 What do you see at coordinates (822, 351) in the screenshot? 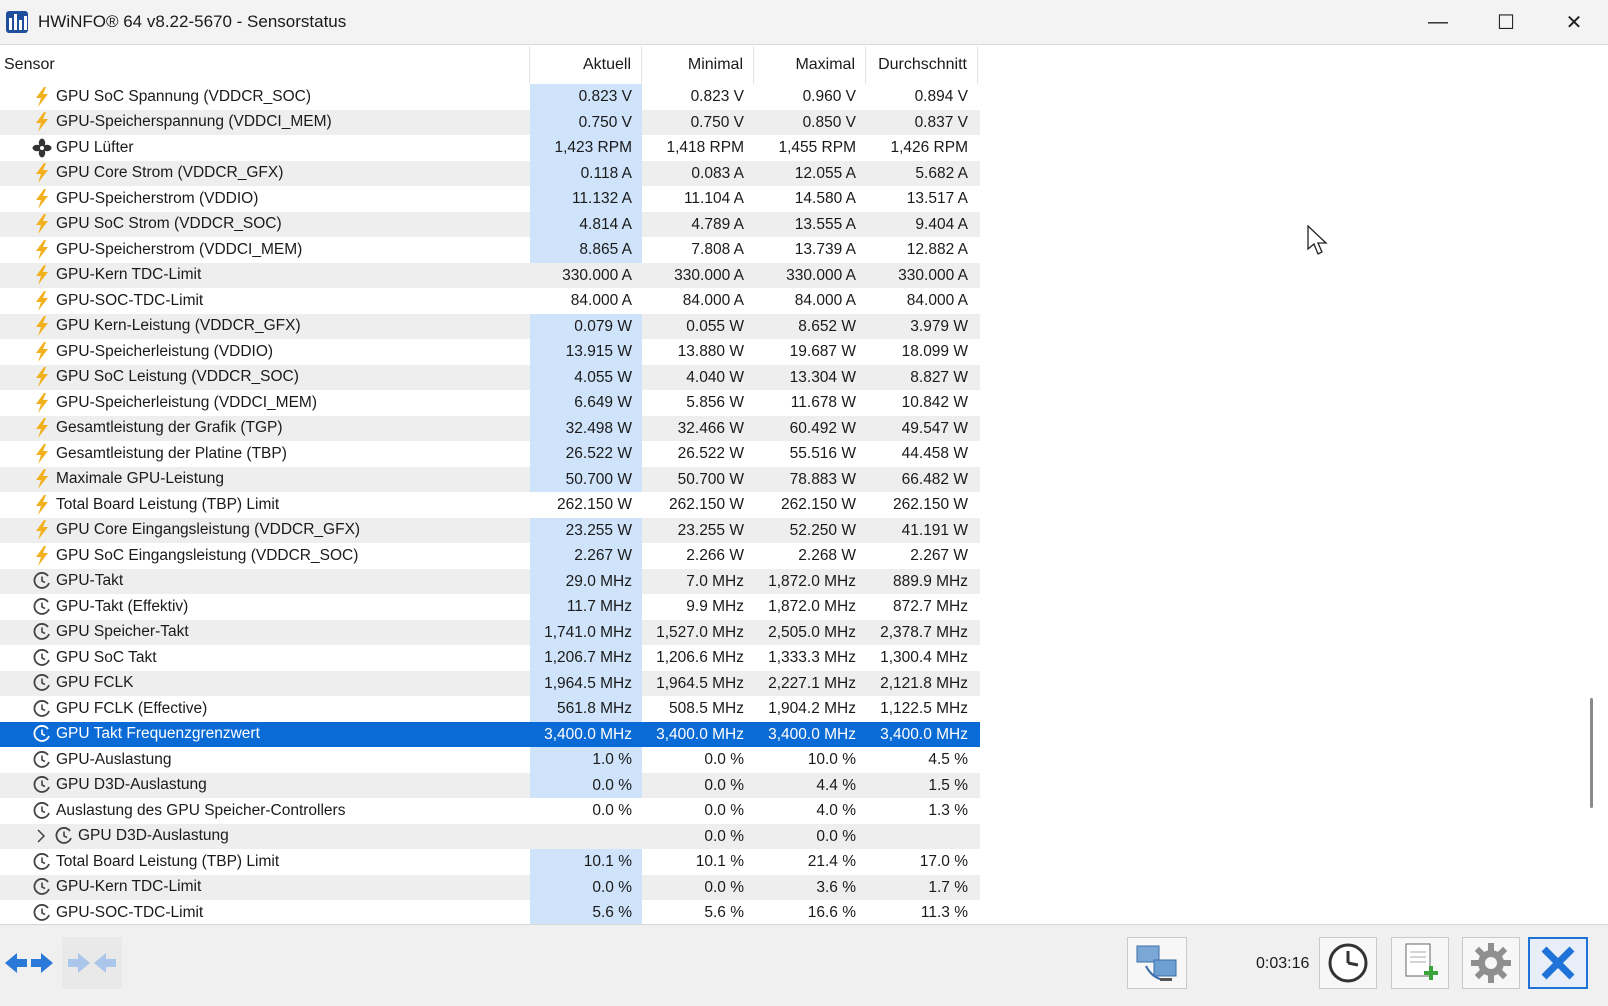
I see `maximum-value: 19.687 W` at bounding box center [822, 351].